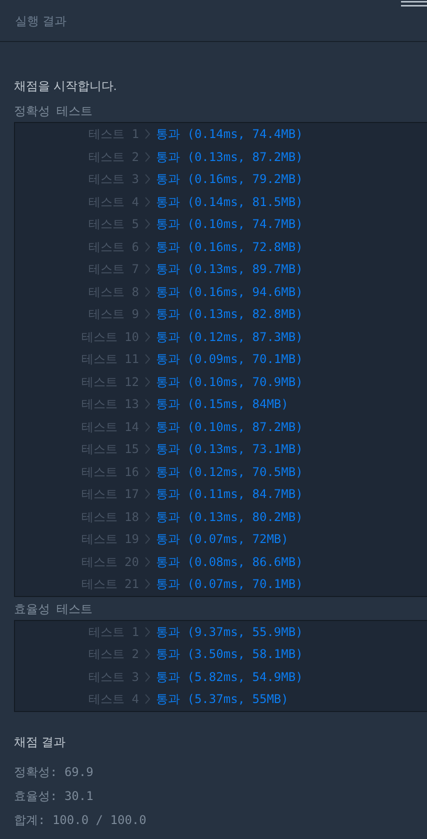  What do you see at coordinates (80, 820) in the screenshot?
I see `score-line: 합계: 100.0 / 100.0` at bounding box center [80, 820].